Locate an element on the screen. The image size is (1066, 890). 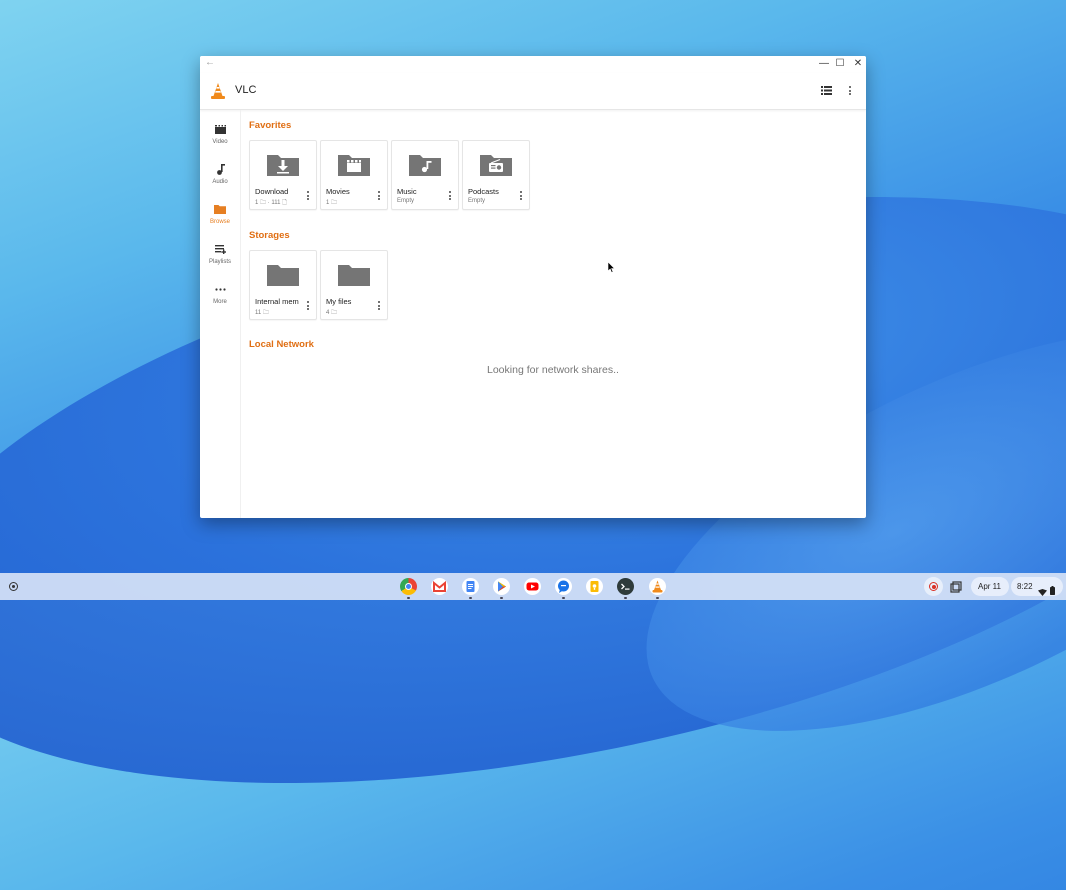
network-status-text: Looking for network shares.. is located at coordinates (553, 370).